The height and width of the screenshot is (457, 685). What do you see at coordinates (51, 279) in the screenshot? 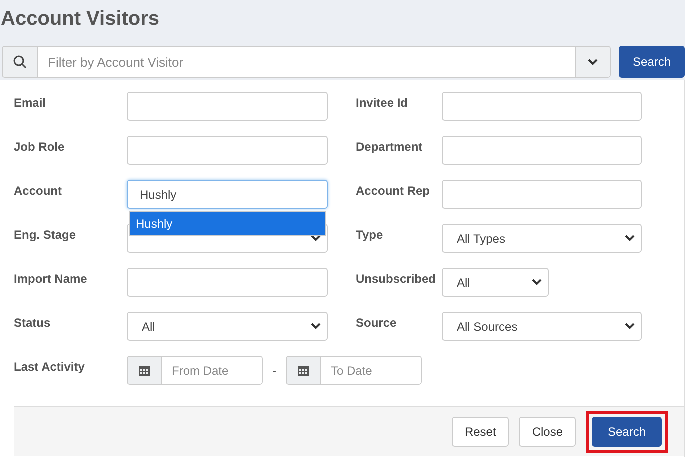
I see `field-label: Import Name` at bounding box center [51, 279].